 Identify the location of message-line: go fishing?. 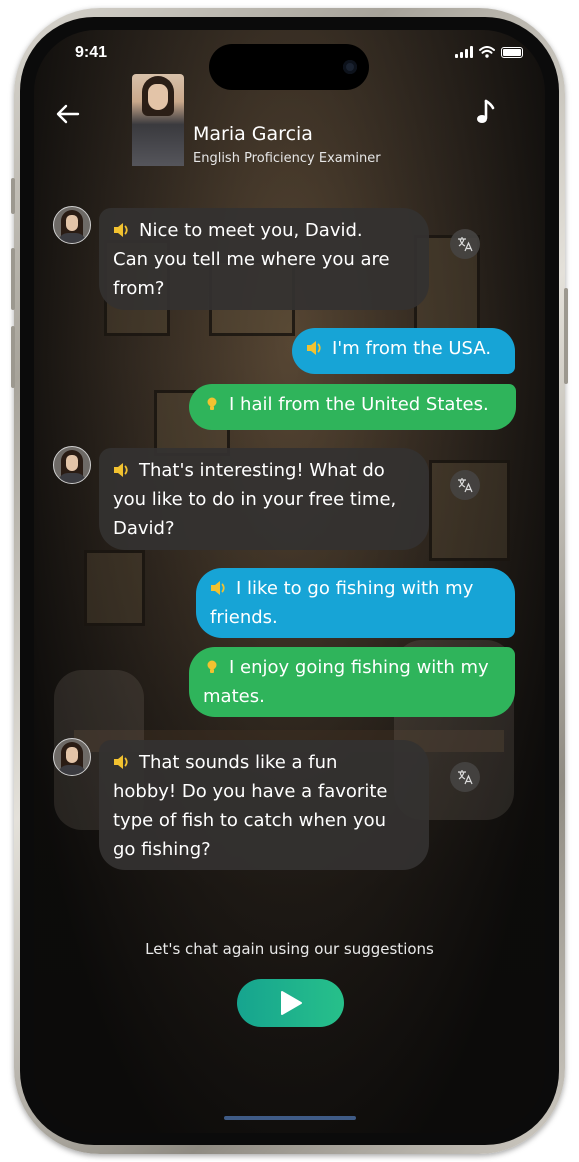
(162, 849).